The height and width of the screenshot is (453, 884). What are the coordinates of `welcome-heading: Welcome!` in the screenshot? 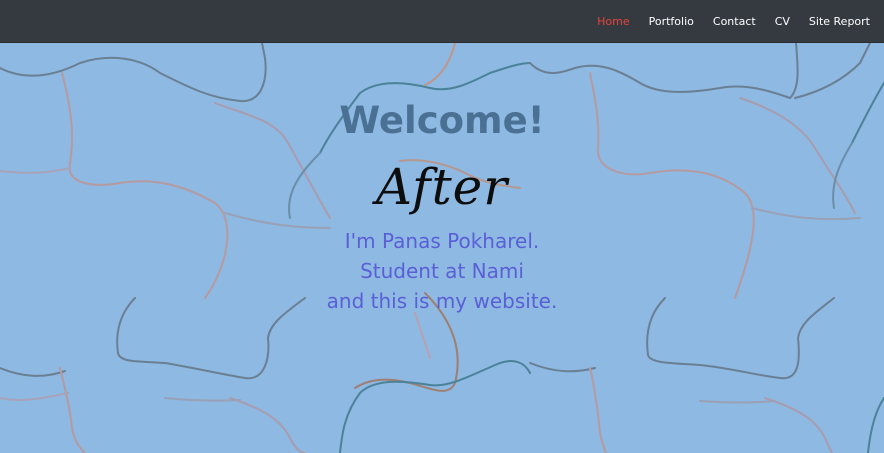 It's located at (442, 120).